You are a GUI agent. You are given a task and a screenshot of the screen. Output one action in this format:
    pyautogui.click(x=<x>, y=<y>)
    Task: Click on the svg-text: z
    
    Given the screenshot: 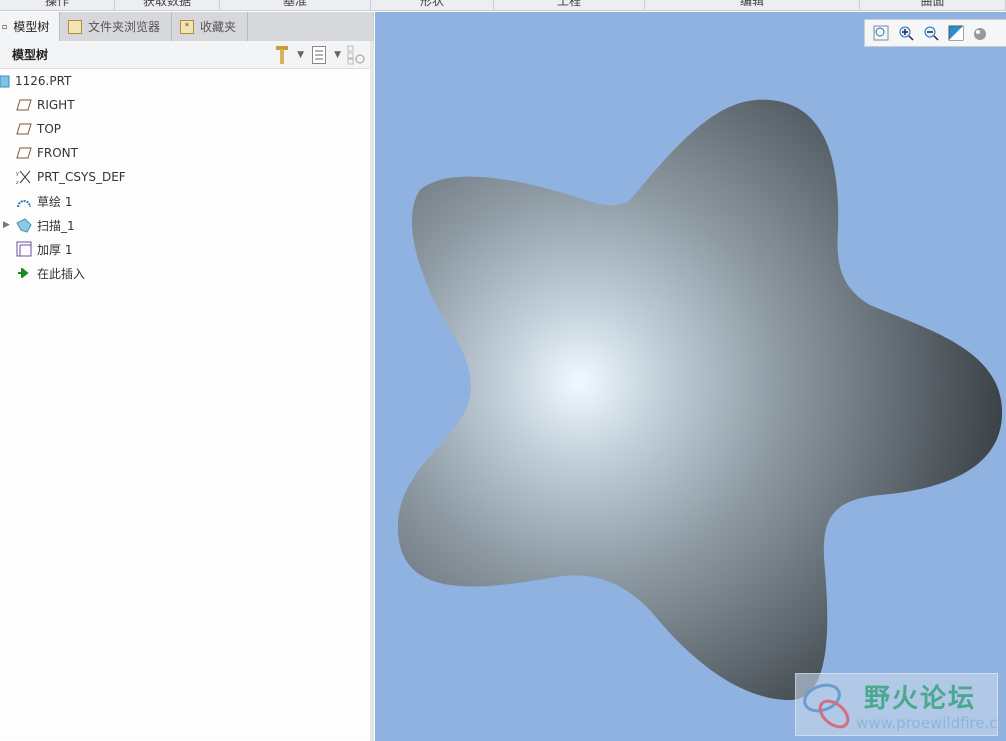 What is the action you would take?
    pyautogui.click(x=17, y=182)
    